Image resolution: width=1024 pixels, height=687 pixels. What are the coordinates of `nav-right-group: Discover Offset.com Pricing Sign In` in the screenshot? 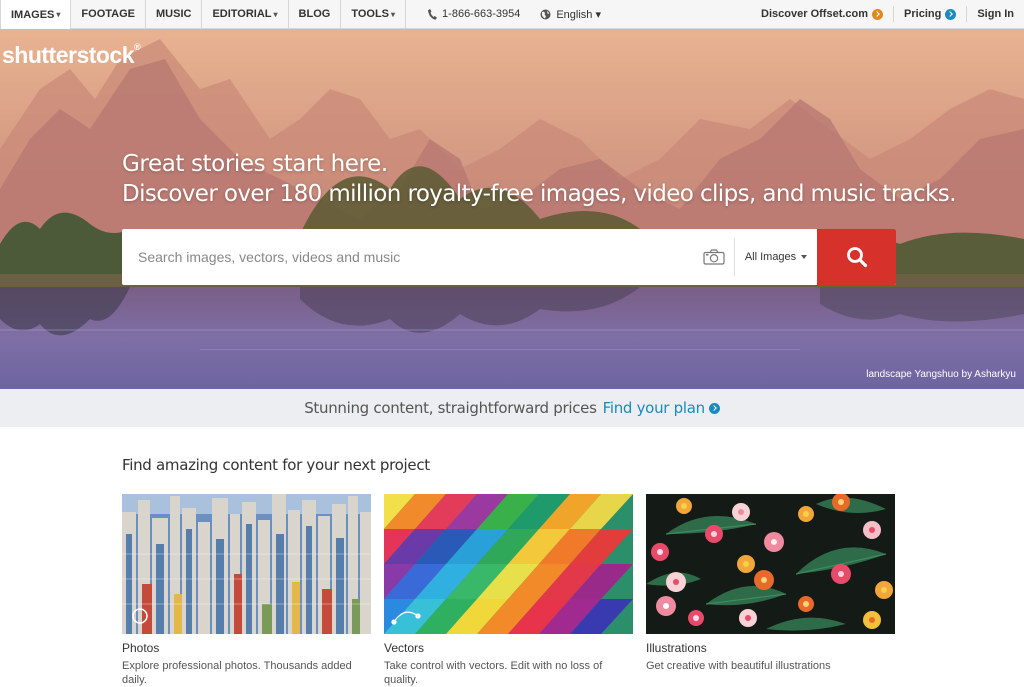 It's located at (887, 14).